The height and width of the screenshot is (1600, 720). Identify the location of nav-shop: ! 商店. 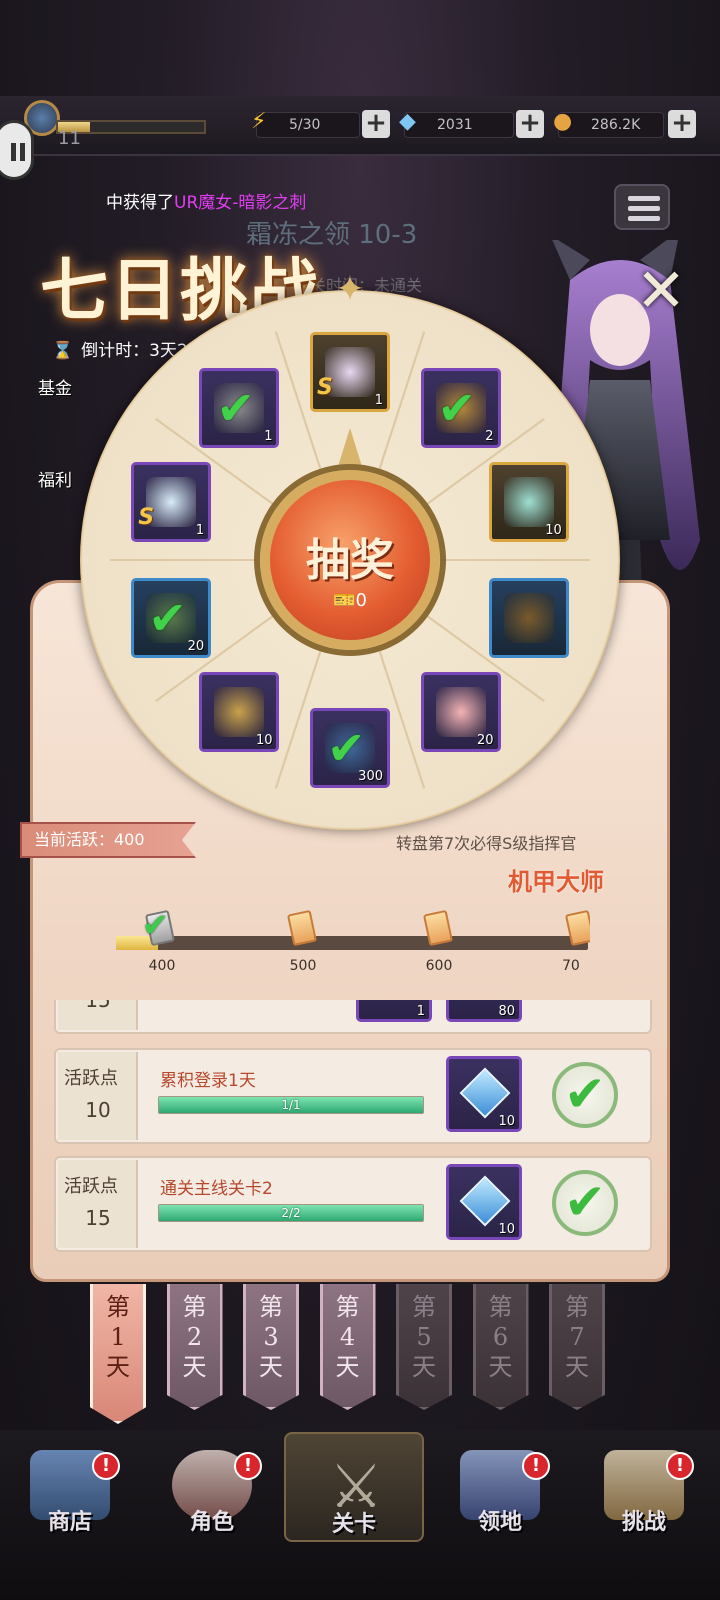
(70, 1487).